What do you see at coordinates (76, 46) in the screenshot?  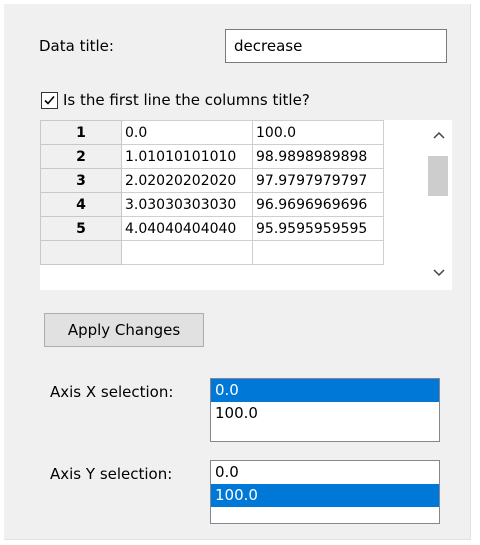 I see `data-title-label: Data title:` at bounding box center [76, 46].